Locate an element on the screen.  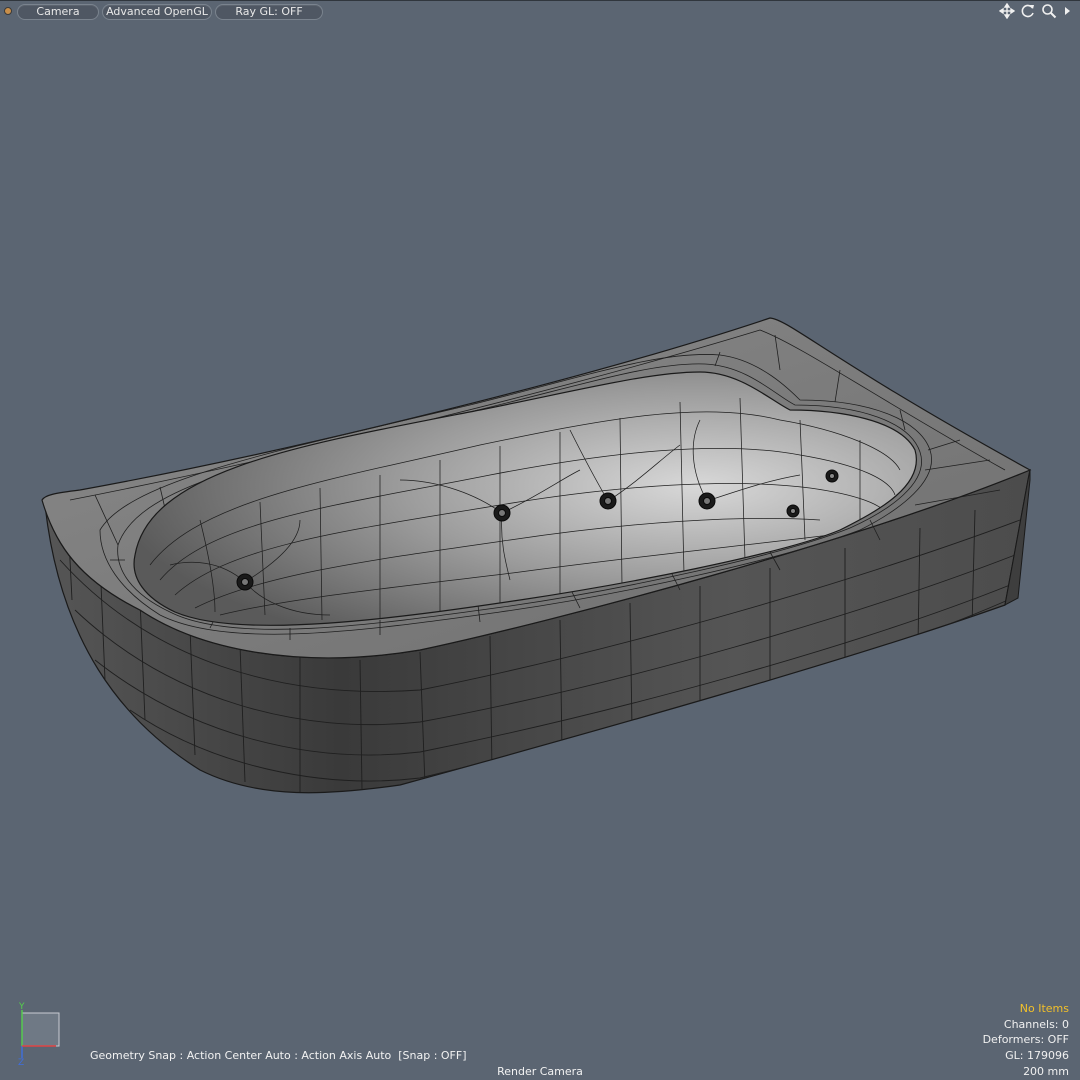
stat-deformers: Deformers: OFF is located at coordinates (1025, 1040).